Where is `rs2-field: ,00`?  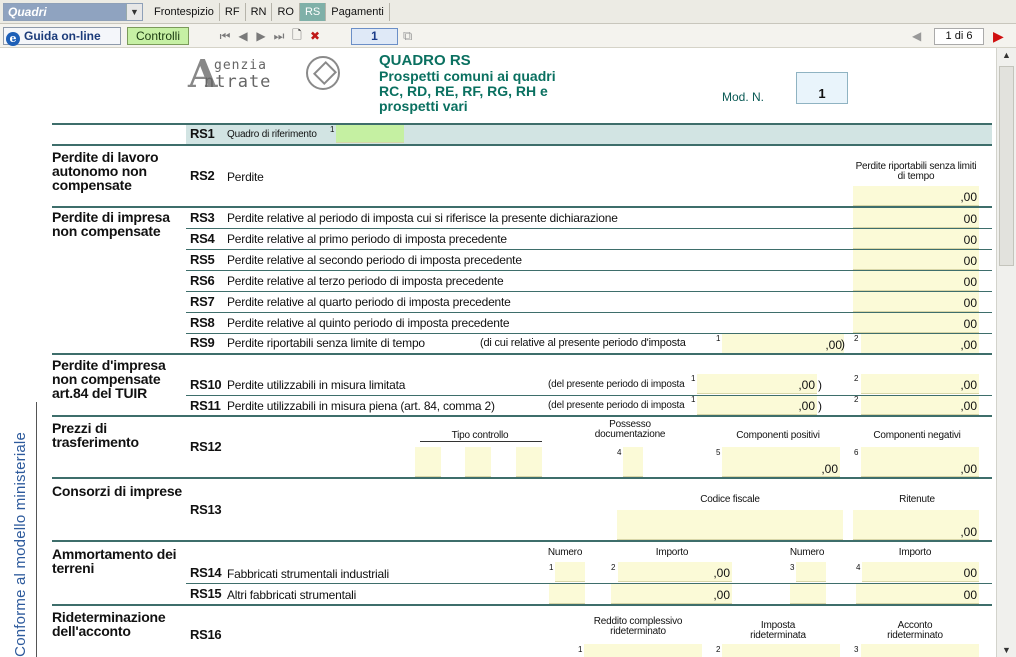 rs2-field: ,00 is located at coordinates (916, 196).